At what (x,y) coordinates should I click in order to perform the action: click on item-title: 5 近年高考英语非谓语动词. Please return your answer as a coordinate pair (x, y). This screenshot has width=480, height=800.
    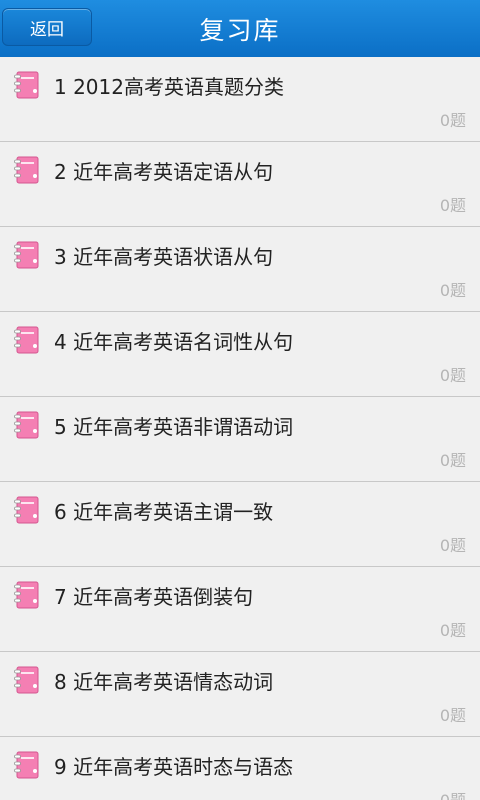
    Looking at the image, I should click on (174, 427).